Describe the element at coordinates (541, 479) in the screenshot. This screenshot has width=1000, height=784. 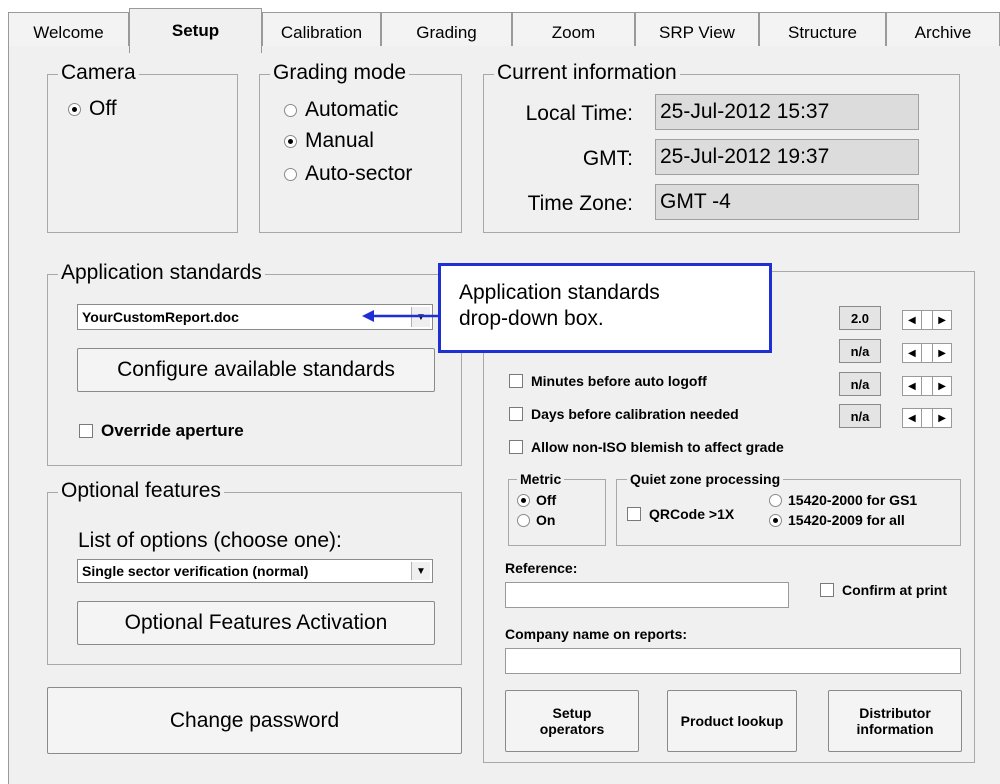
I see `metric-title: Metric` at that location.